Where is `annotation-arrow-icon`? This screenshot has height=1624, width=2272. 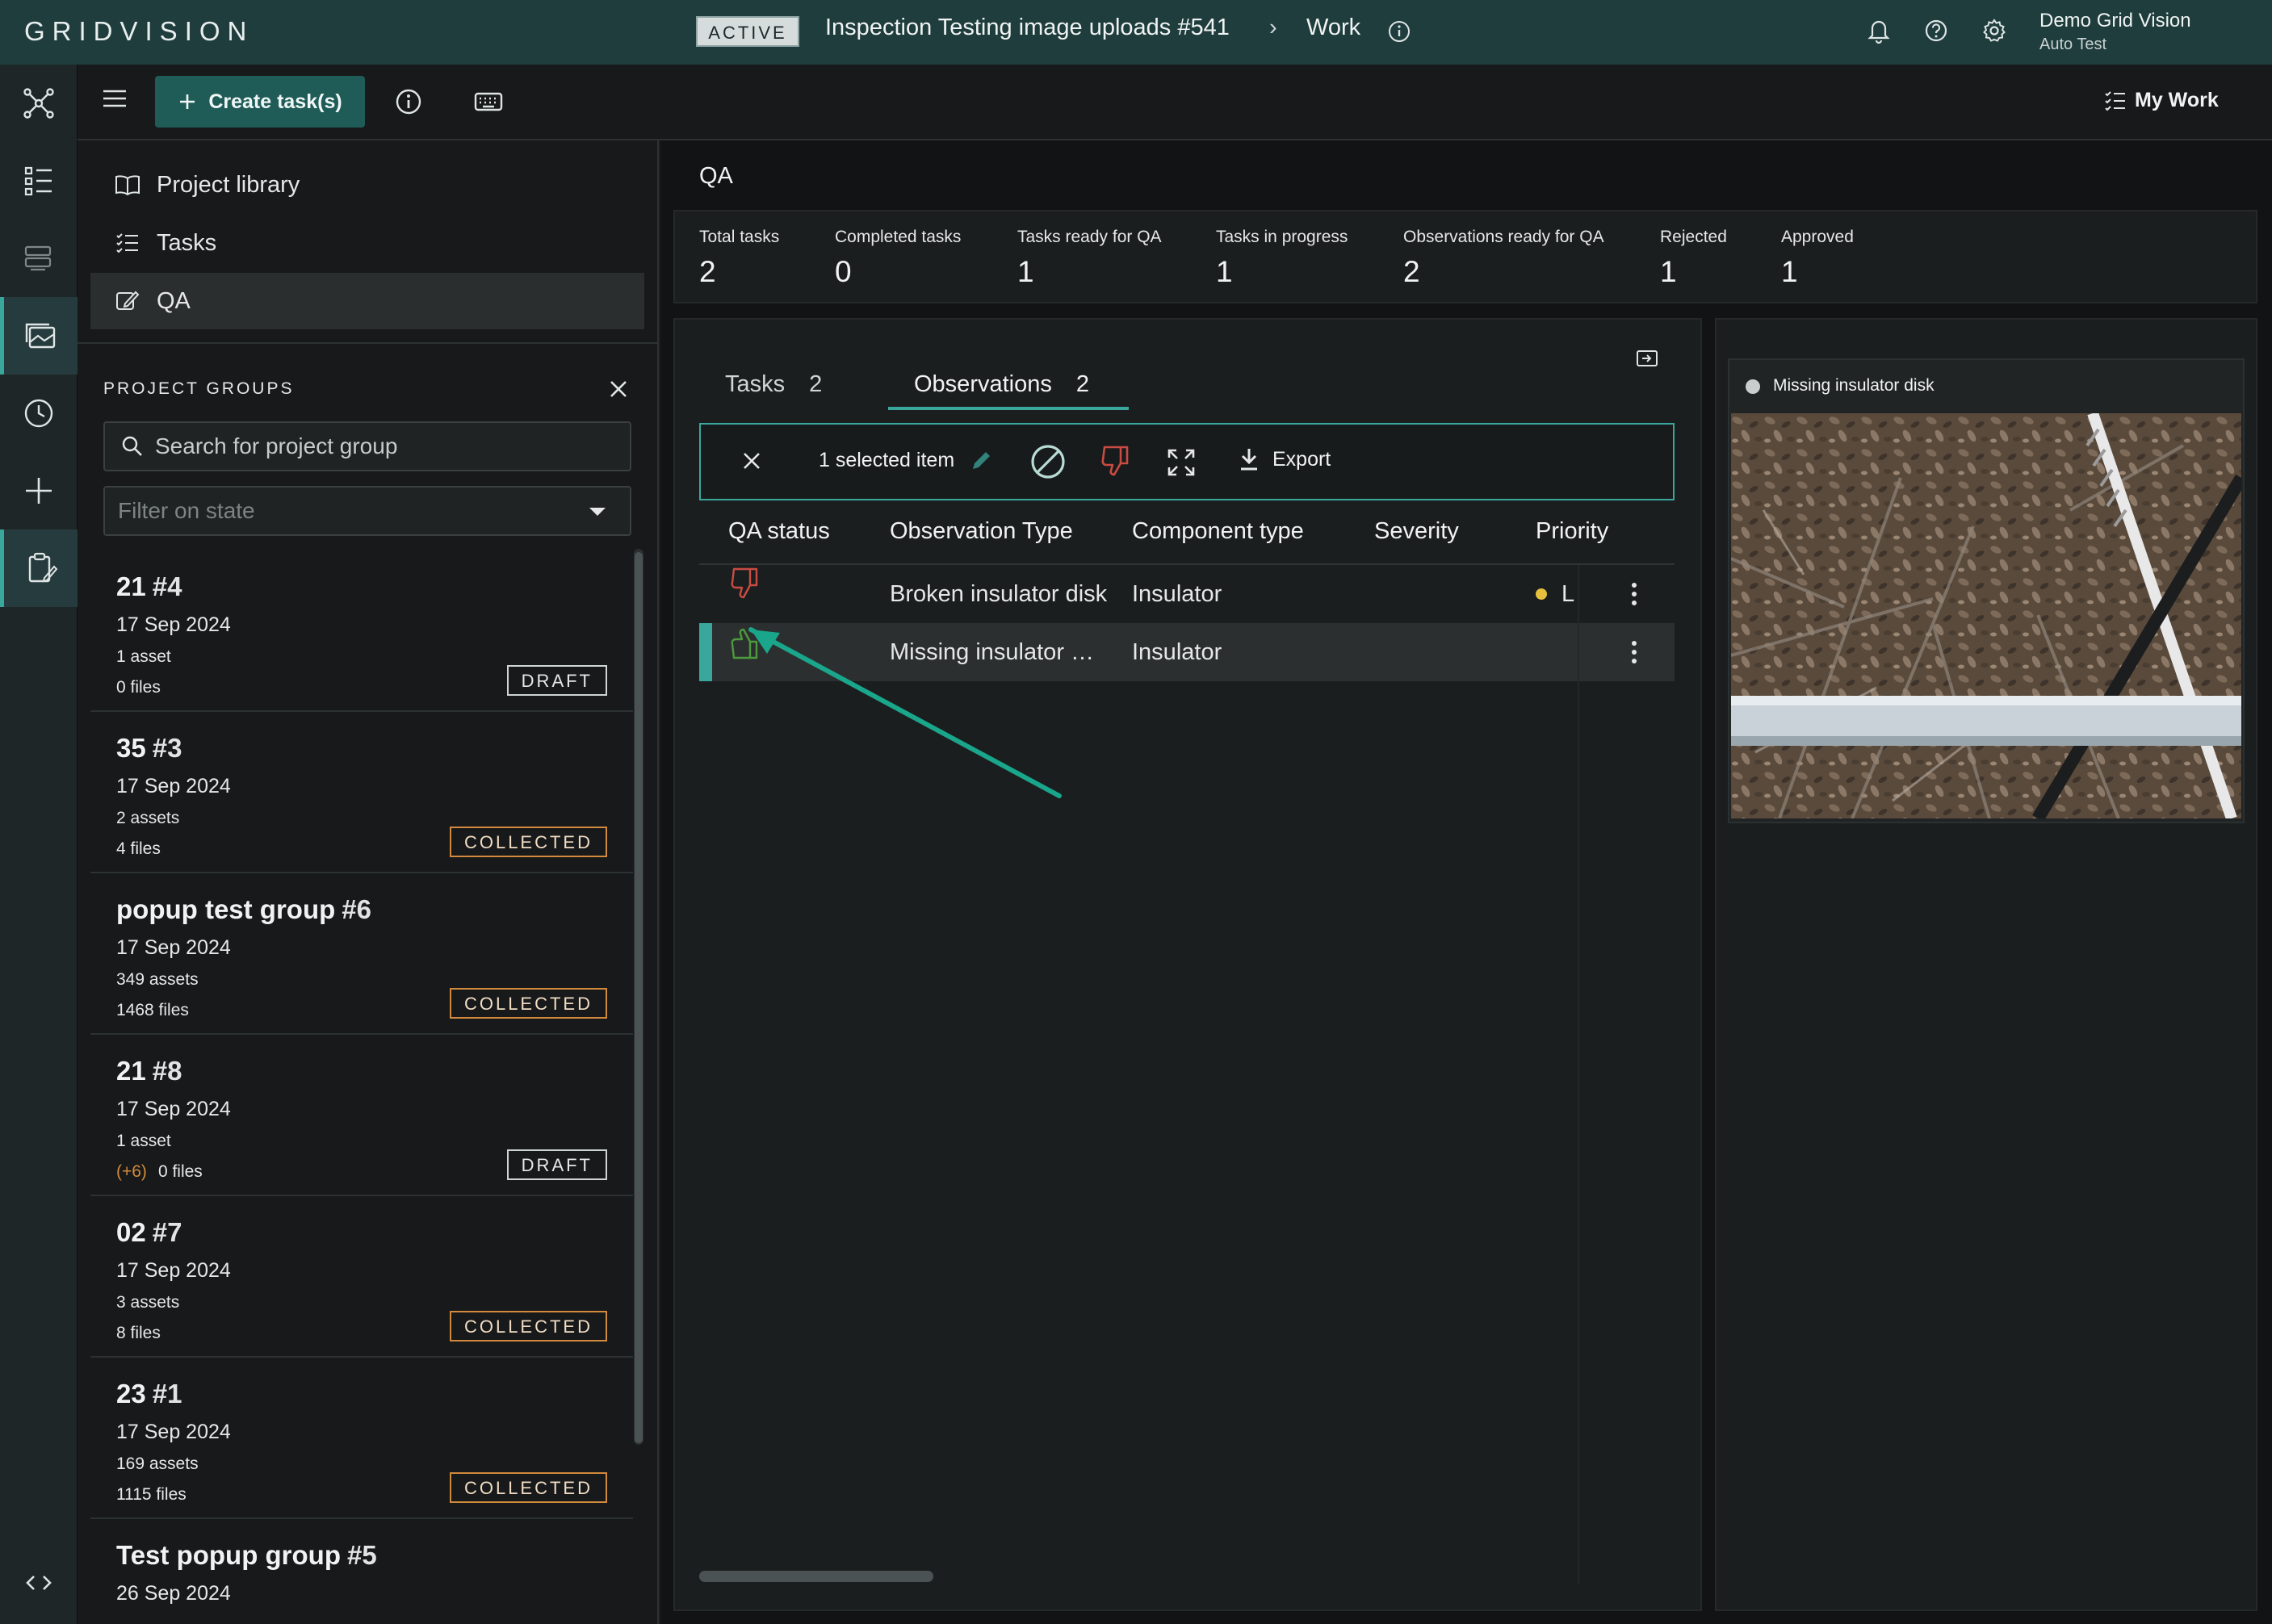 annotation-arrow-icon is located at coordinates (904, 710).